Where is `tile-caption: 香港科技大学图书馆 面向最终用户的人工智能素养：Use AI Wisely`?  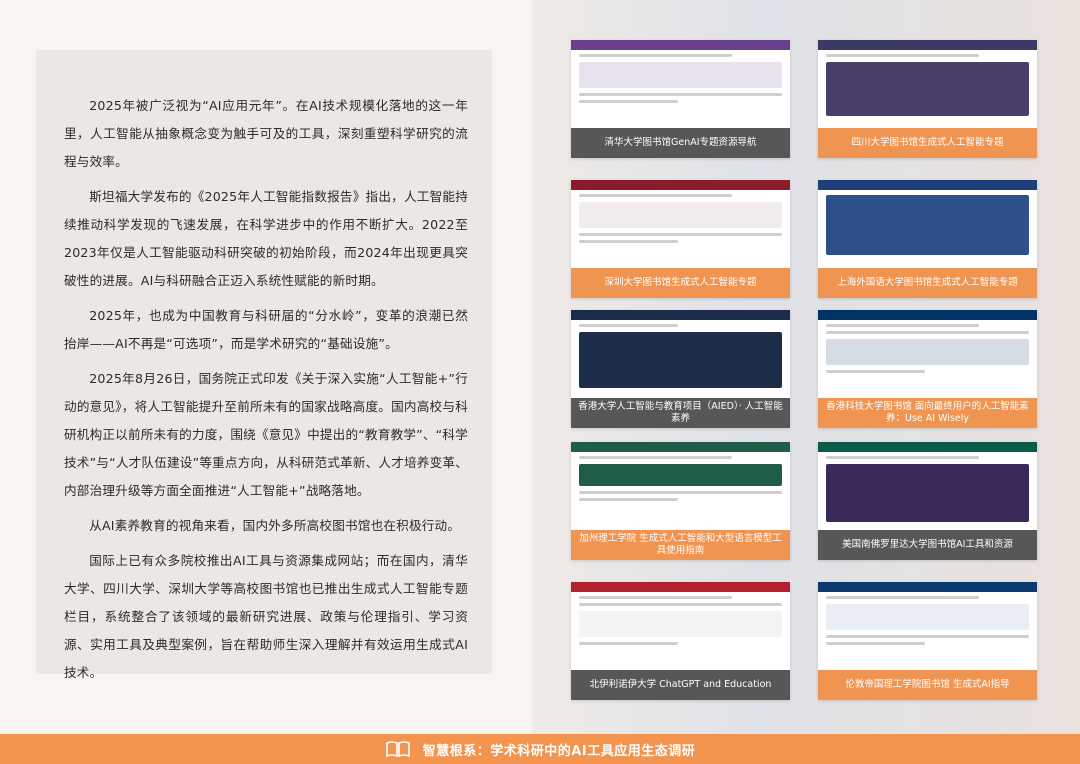 tile-caption: 香港科技大学图书馆 面向最终用户的人工智能素养：Use AI Wisely is located at coordinates (927, 413).